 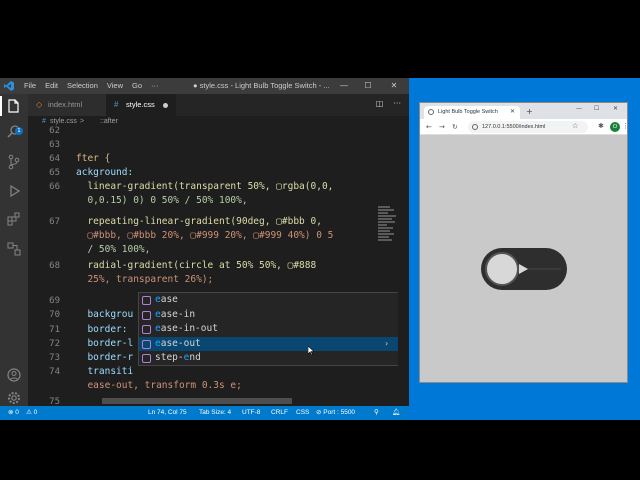 I want to click on browser-tab: Light Bulb Toggle Switch ✕, so click(x=472, y=112).